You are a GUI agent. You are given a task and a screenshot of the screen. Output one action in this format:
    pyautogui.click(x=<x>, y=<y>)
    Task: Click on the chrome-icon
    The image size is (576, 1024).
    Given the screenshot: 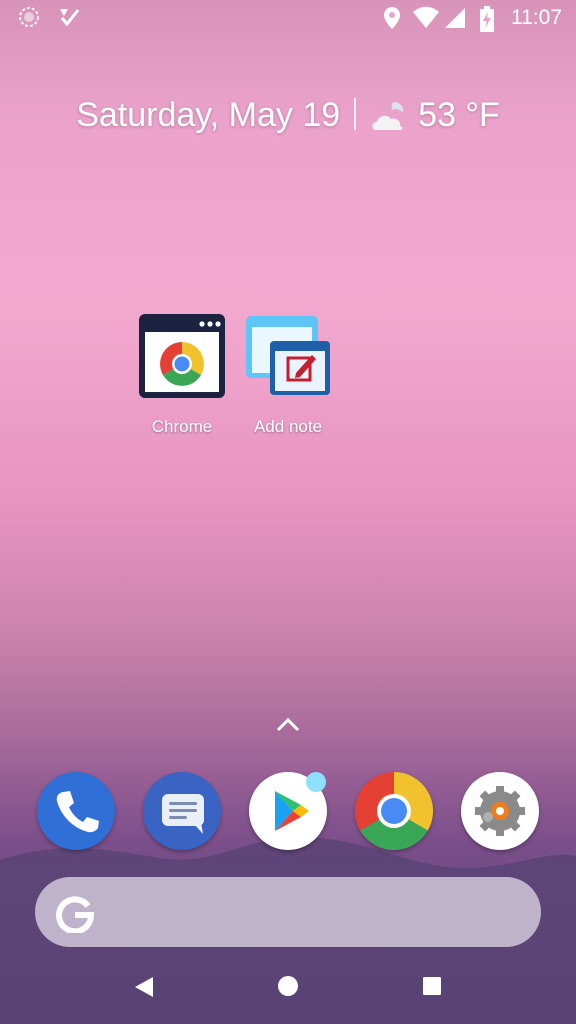 What is the action you would take?
    pyautogui.click(x=394, y=811)
    